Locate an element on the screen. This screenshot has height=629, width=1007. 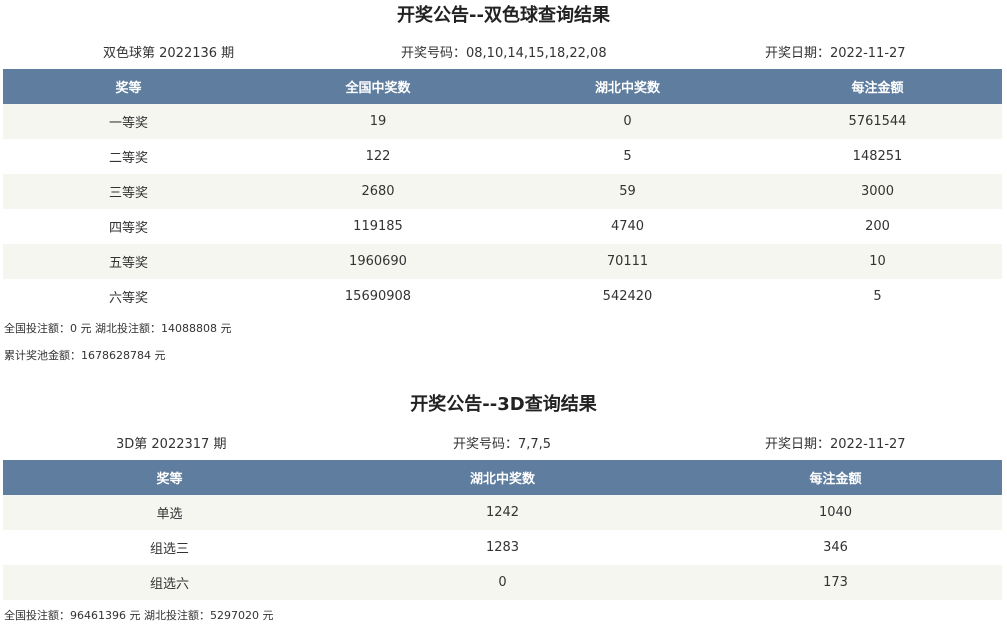
national-winners: 122 is located at coordinates (378, 156).